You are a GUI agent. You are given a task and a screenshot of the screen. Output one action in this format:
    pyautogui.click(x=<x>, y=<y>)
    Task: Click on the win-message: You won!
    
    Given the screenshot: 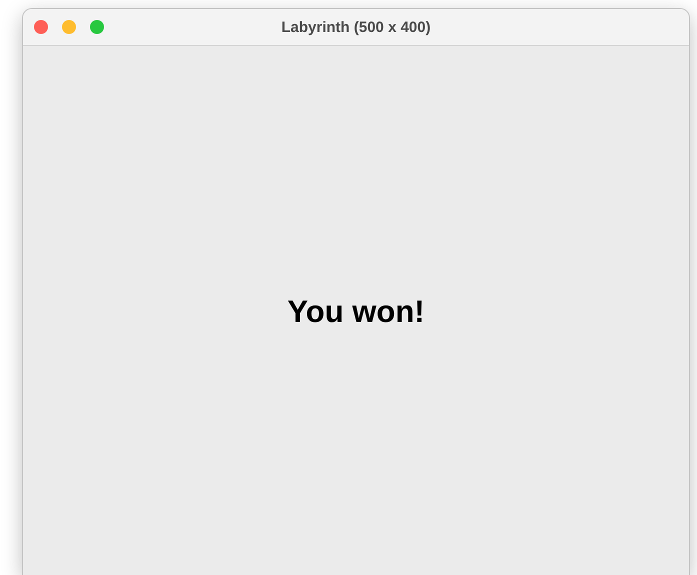 What is the action you would take?
    pyautogui.click(x=356, y=312)
    